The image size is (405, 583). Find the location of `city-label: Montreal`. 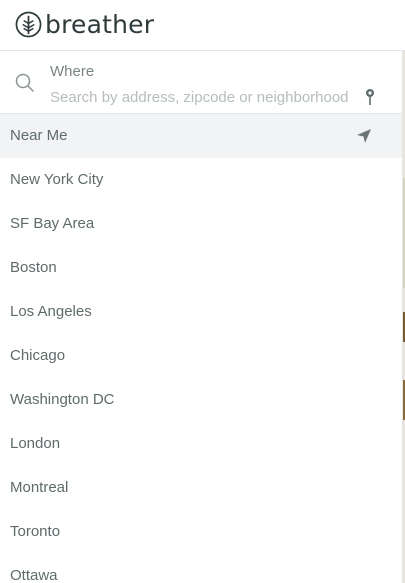

city-label: Montreal is located at coordinates (39, 487).